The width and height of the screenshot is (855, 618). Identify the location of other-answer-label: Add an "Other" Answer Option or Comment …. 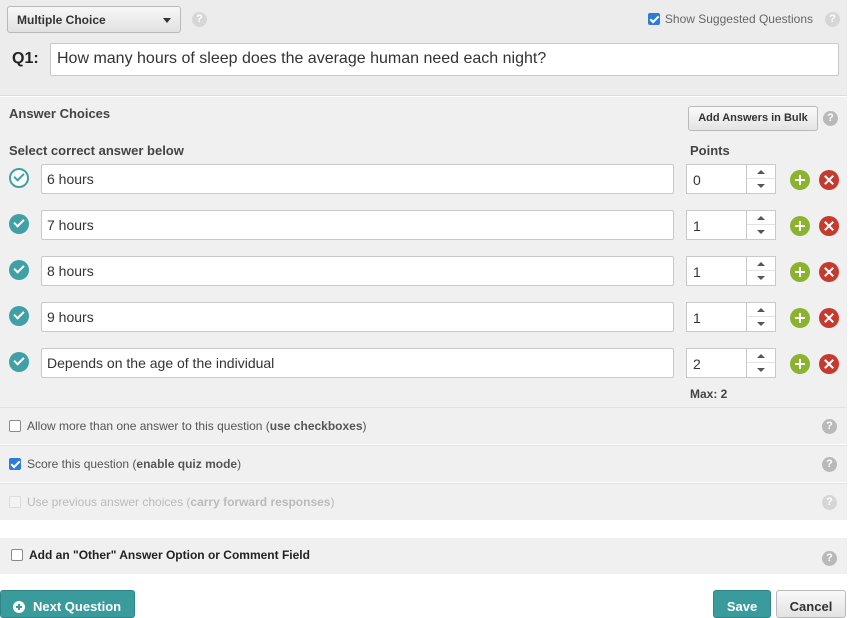
(169, 555).